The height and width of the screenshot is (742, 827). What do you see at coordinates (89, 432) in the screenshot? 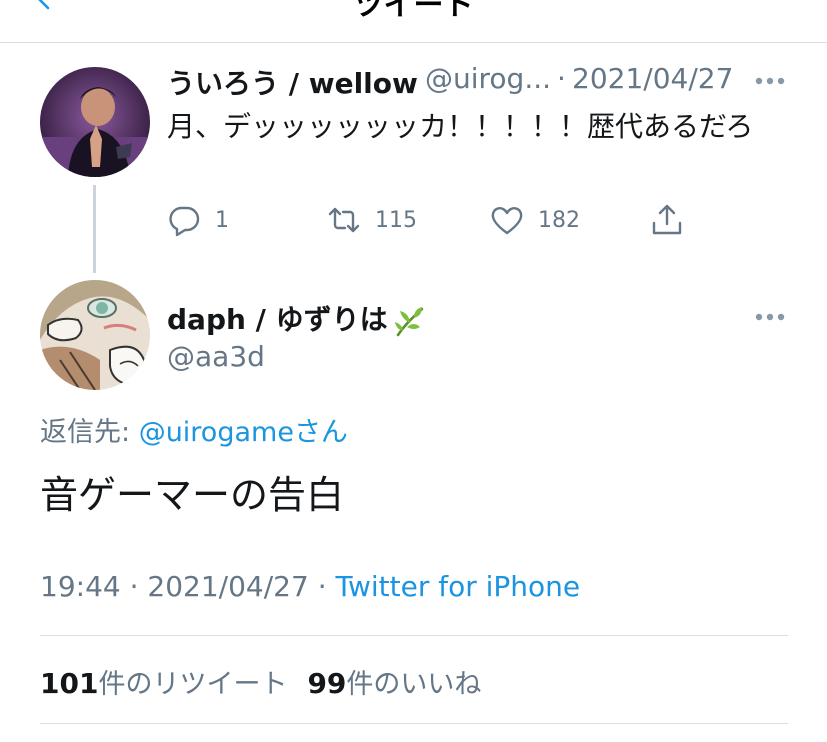
I see `reply-prefix: 返信先:` at bounding box center [89, 432].